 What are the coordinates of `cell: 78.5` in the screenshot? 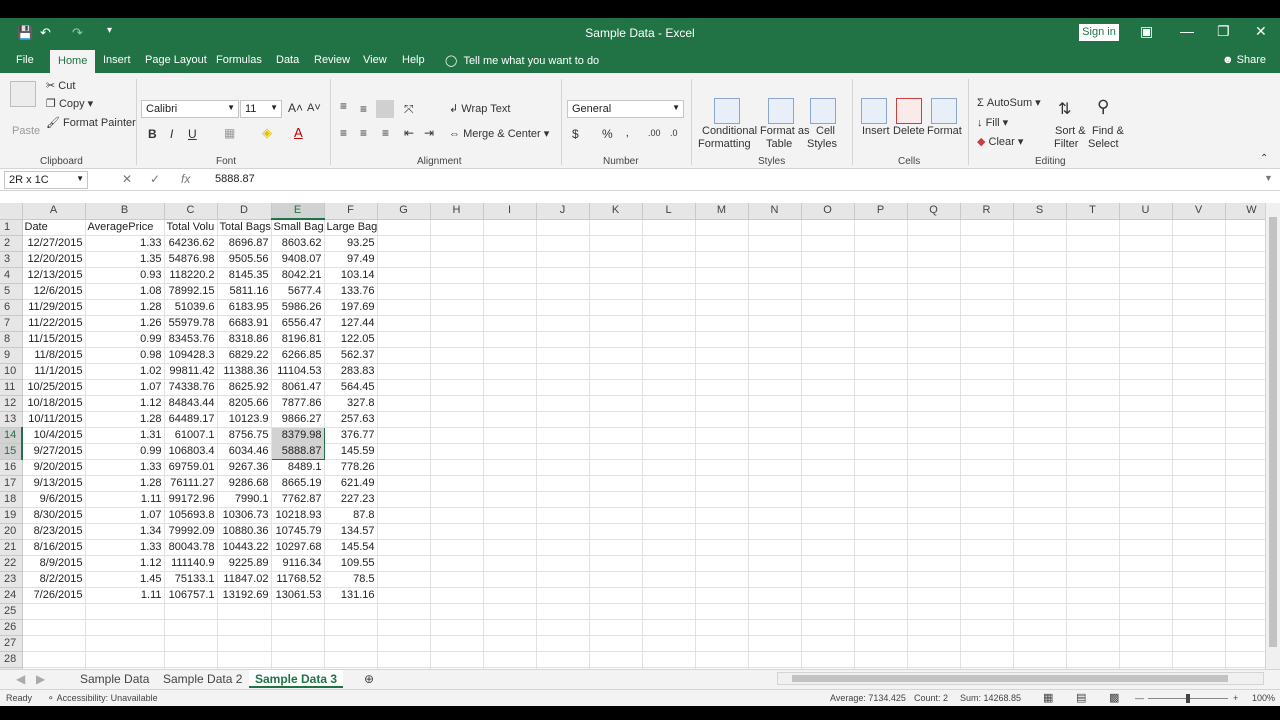 It's located at (351, 579).